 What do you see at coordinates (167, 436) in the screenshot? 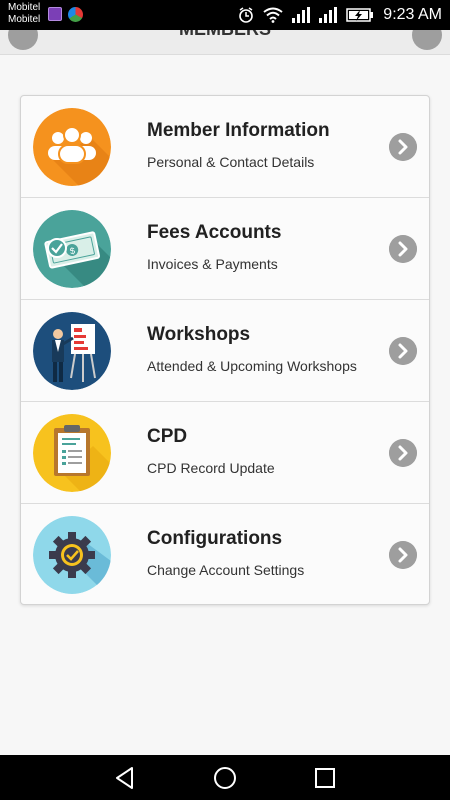
I see `menu-item-title: CPD` at bounding box center [167, 436].